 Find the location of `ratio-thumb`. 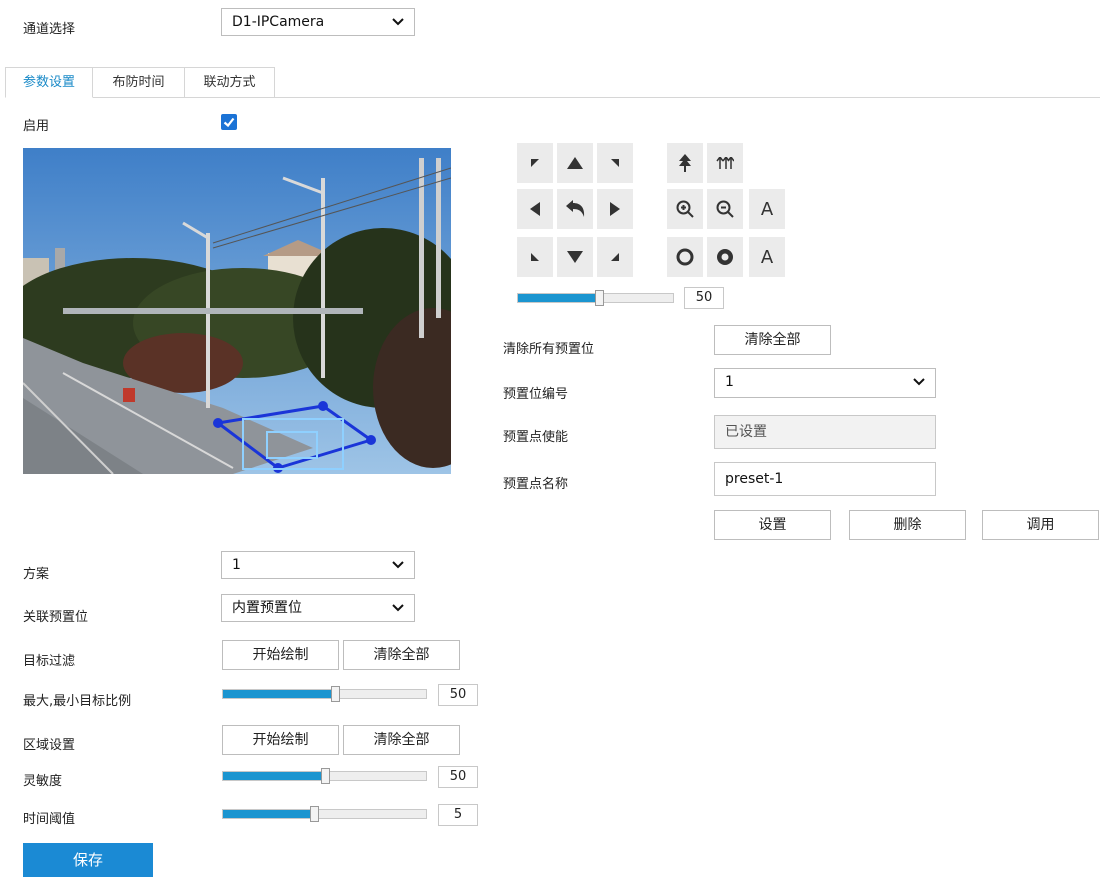

ratio-thumb is located at coordinates (335, 694).